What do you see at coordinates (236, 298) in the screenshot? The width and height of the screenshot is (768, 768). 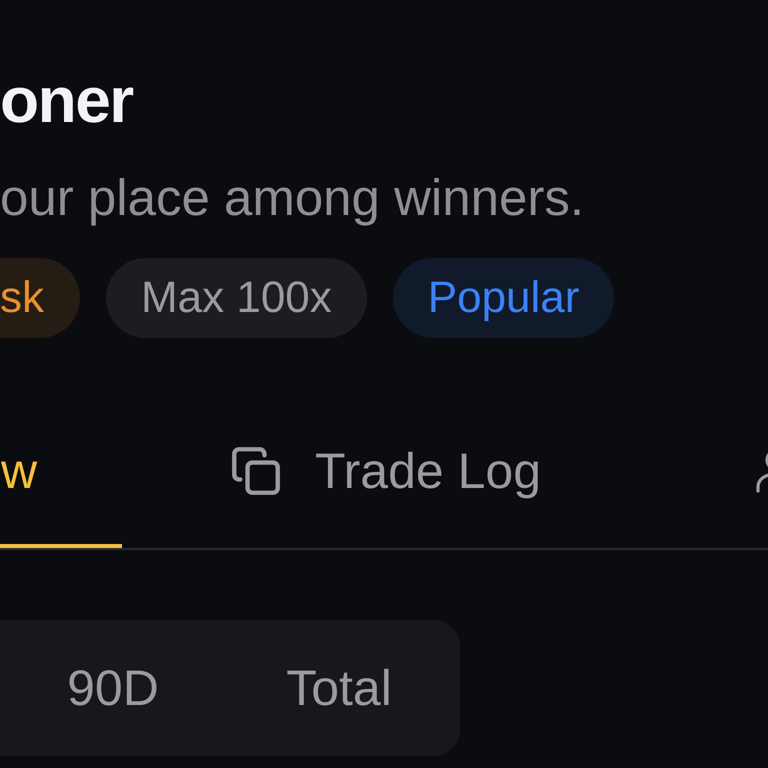 I see `tag-label: Max 100x` at bounding box center [236, 298].